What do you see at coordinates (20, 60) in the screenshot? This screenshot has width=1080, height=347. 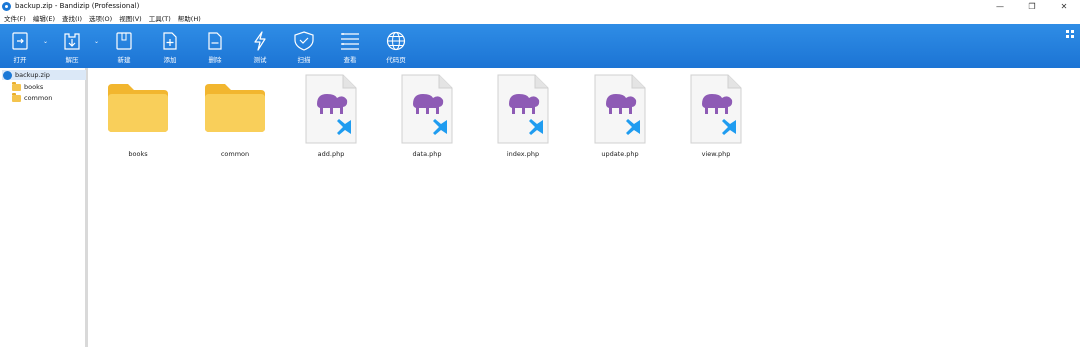 I see `open-label: 打开` at bounding box center [20, 60].